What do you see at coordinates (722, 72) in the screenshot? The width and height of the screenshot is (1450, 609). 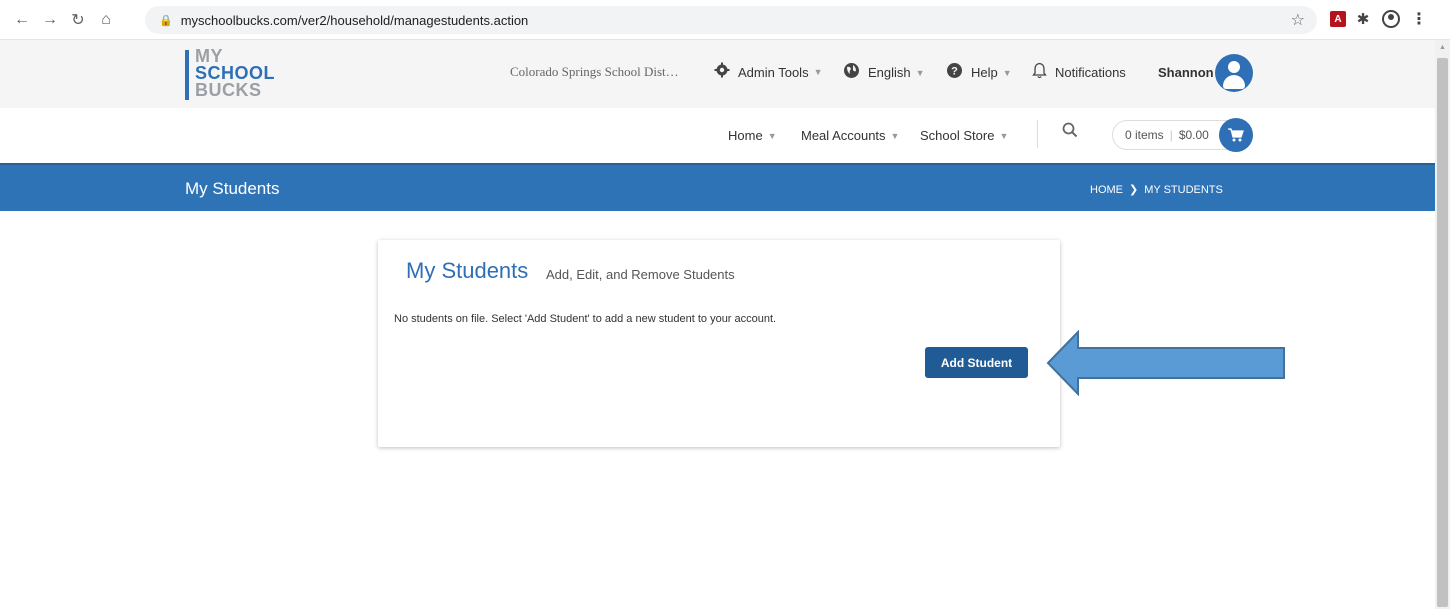 I see `gear-icon` at bounding box center [722, 72].